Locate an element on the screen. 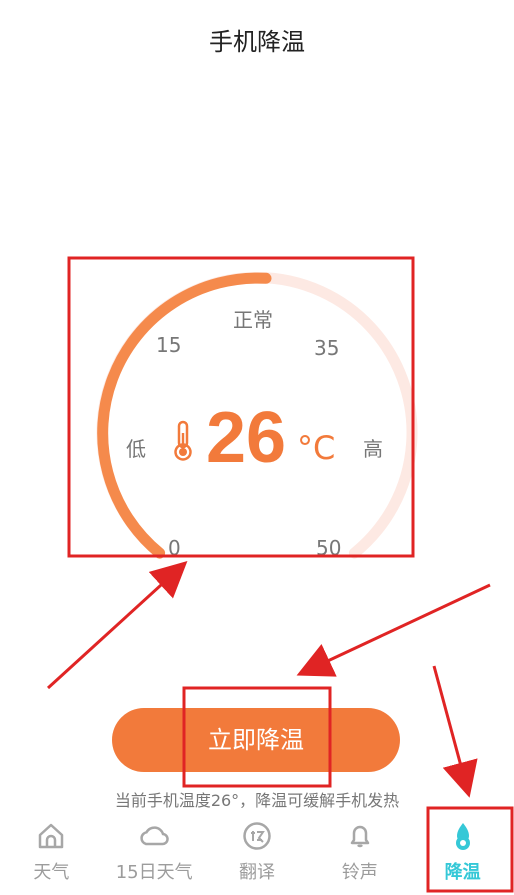 Image resolution: width=514 pixels, height=895 pixels. bell-icon is located at coordinates (360, 836).